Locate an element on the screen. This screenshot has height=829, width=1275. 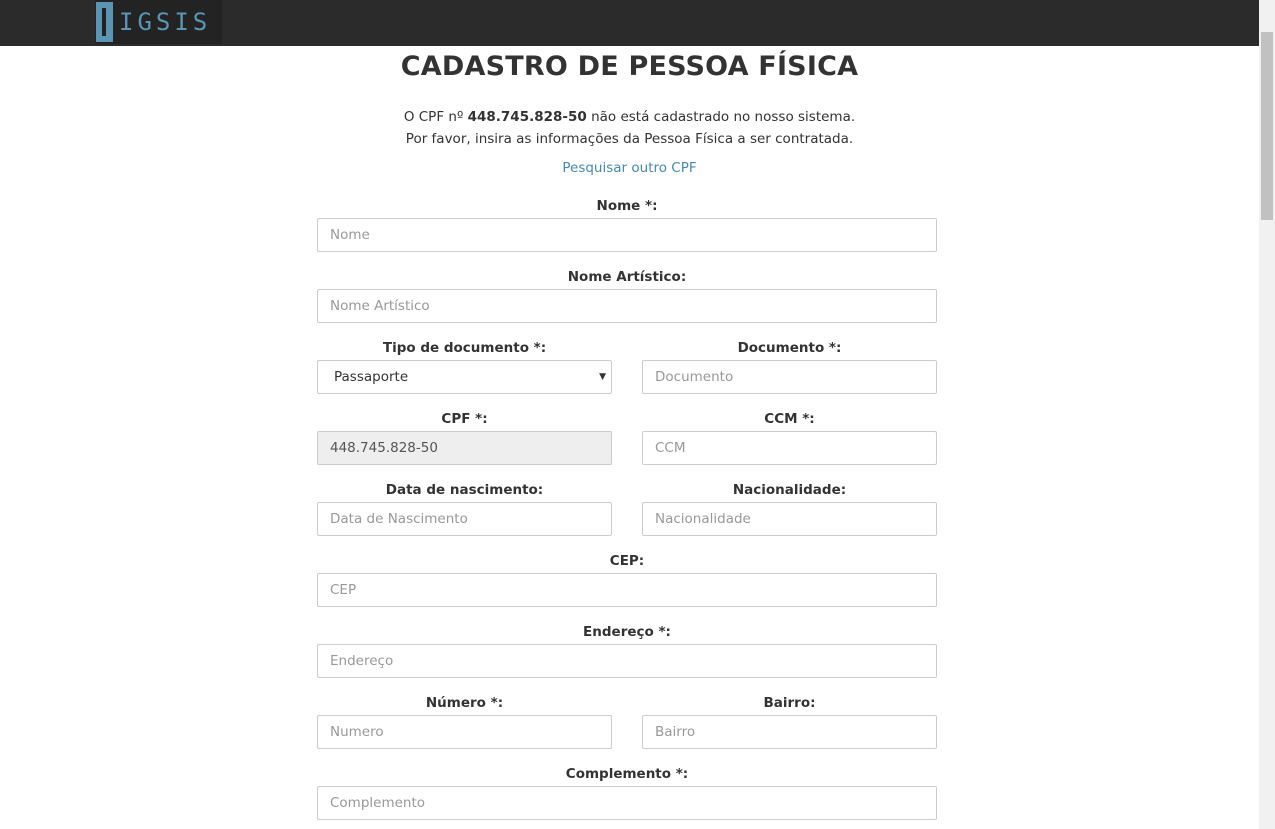
documento-input is located at coordinates (789, 377).